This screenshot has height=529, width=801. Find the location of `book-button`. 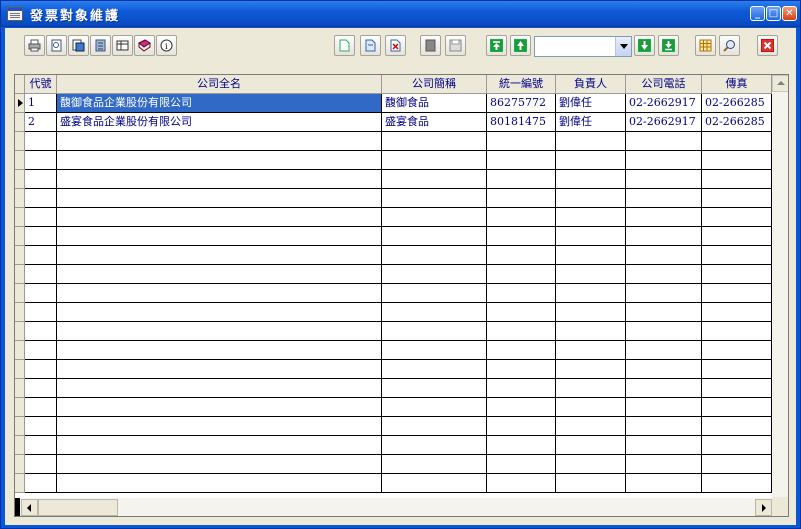

book-button is located at coordinates (144, 45).